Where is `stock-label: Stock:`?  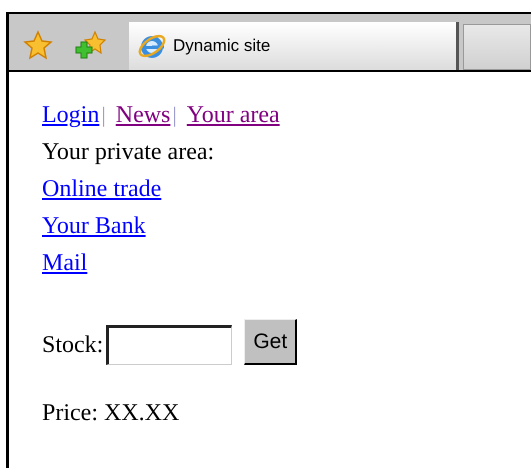
stock-label: Stock: is located at coordinates (73, 345).